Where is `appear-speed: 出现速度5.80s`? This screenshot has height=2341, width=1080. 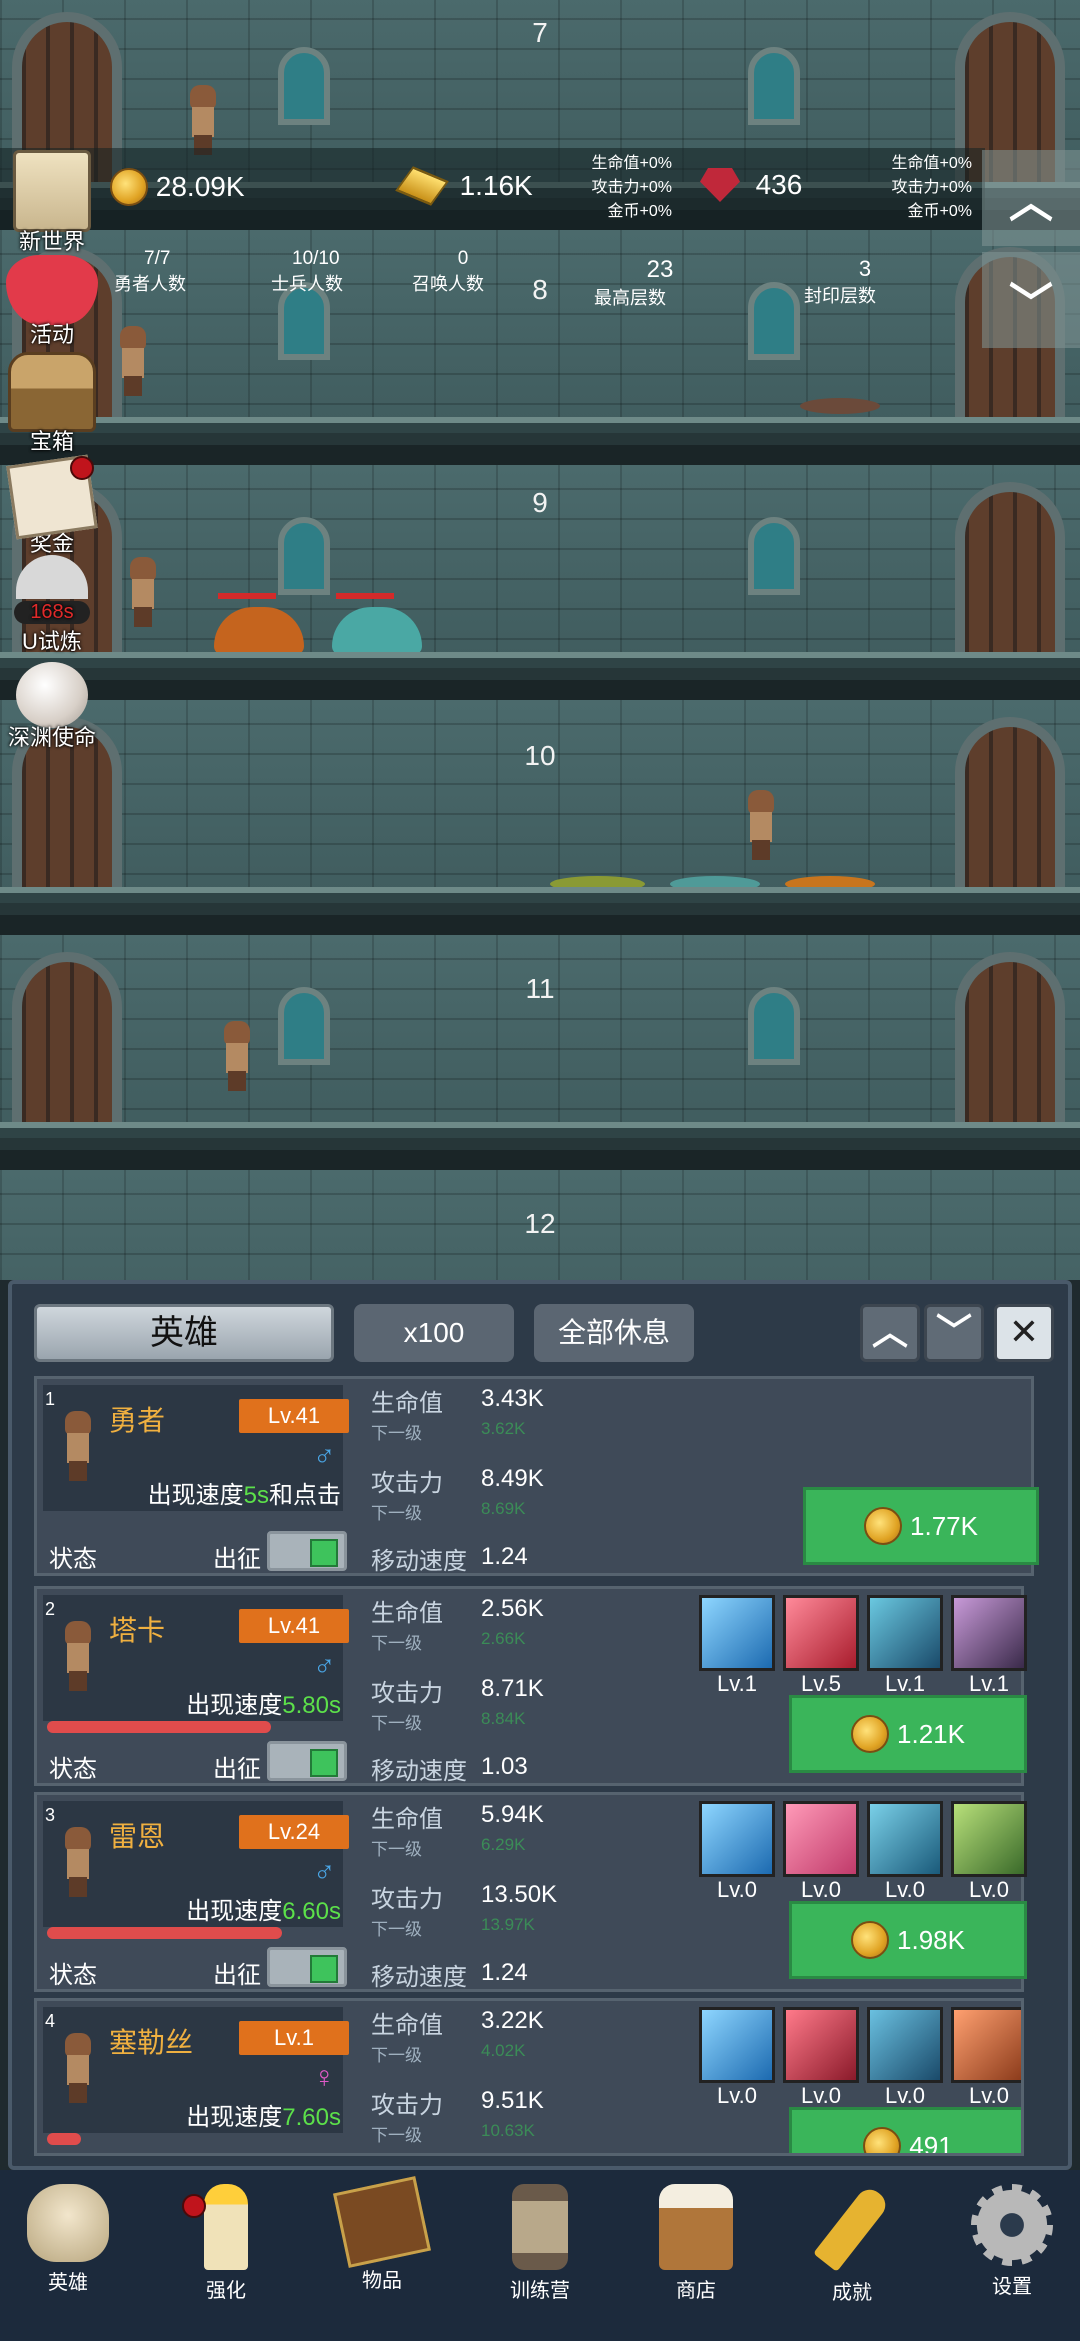 appear-speed: 出现速度5.80s is located at coordinates (263, 1705).